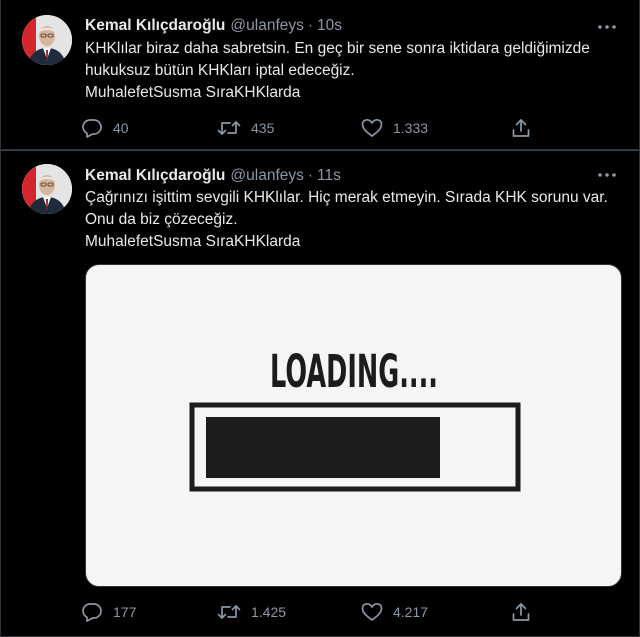 The width and height of the screenshot is (640, 637). Describe the element at coordinates (411, 128) in the screenshot. I see `like-count: 1.333` at that location.